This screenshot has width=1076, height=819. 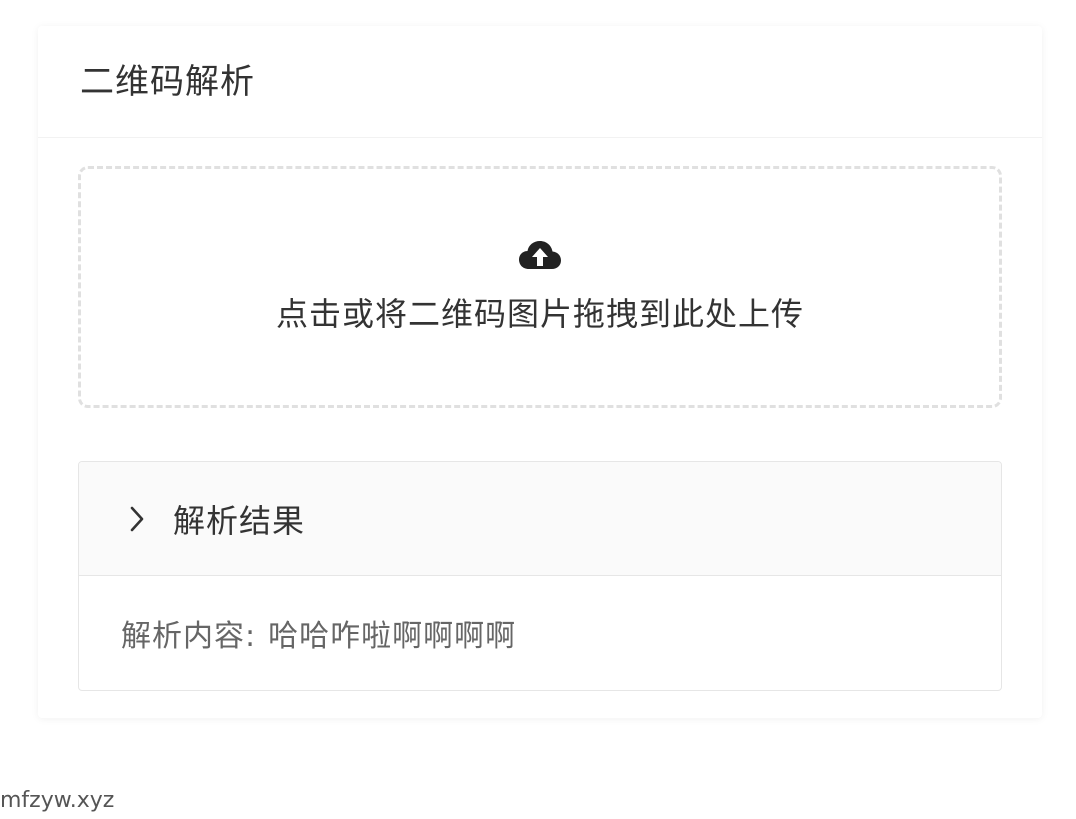 What do you see at coordinates (189, 636) in the screenshot?
I see `result-content-label: 解析内容:` at bounding box center [189, 636].